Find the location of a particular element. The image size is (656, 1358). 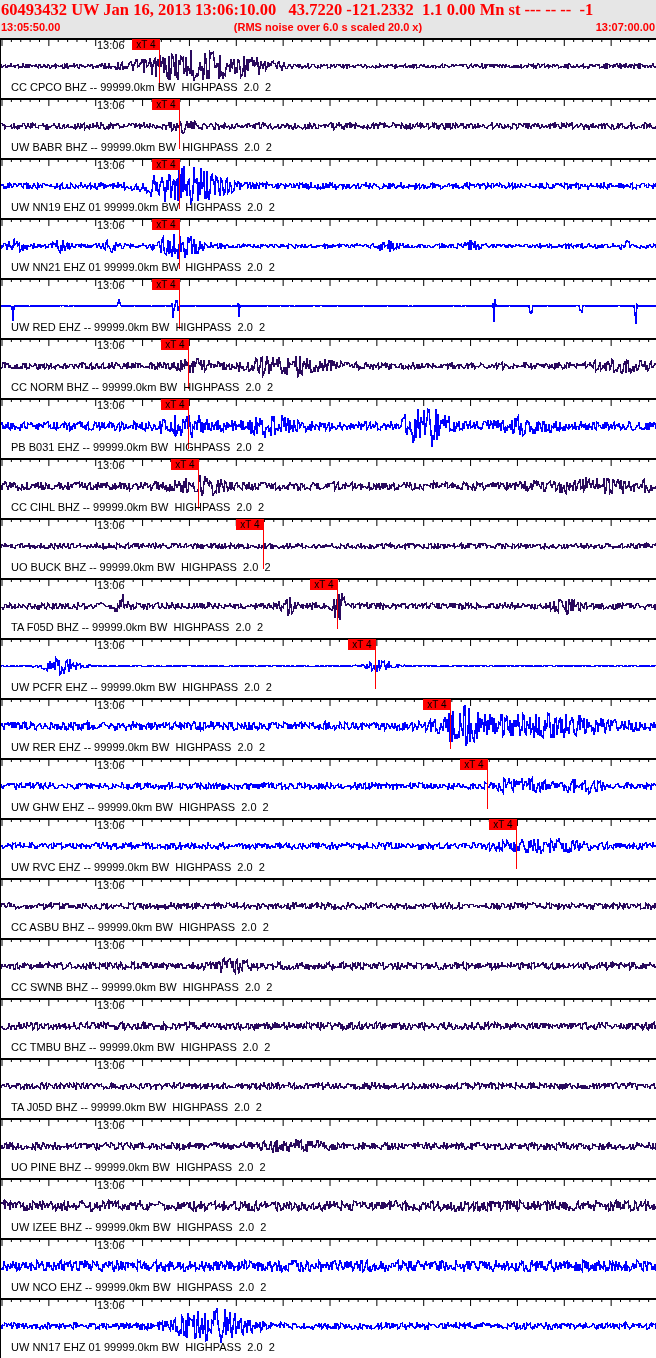

station-label: UW NN19 EHZ 01 99999.0km BW HIGHPASS 2.0 2 is located at coordinates (143, 207).